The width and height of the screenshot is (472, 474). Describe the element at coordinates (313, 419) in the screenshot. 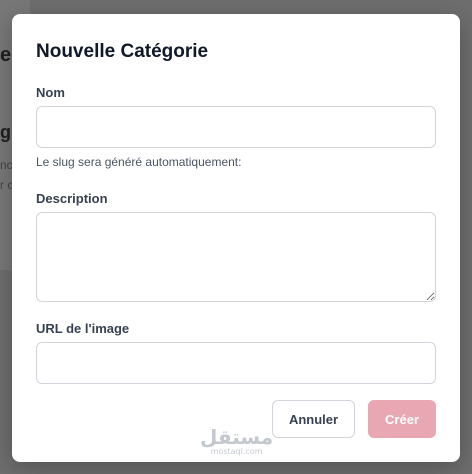

I see `cancel-button: Annuler` at that location.